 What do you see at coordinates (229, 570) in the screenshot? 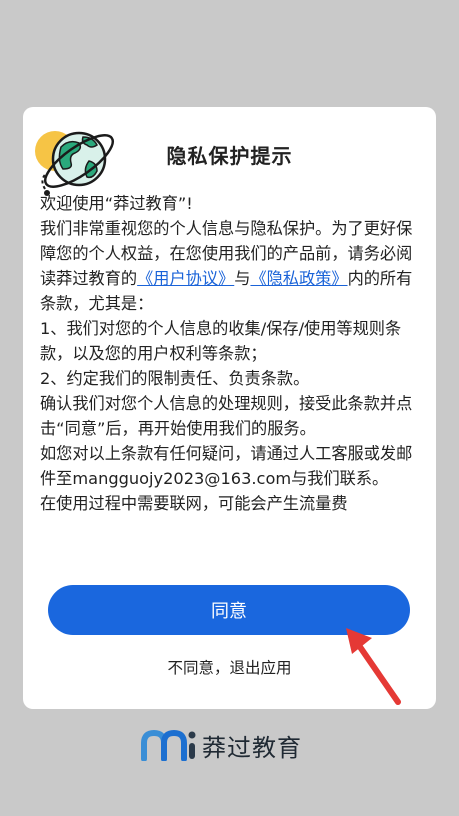
I see `content-fade` at bounding box center [229, 570].